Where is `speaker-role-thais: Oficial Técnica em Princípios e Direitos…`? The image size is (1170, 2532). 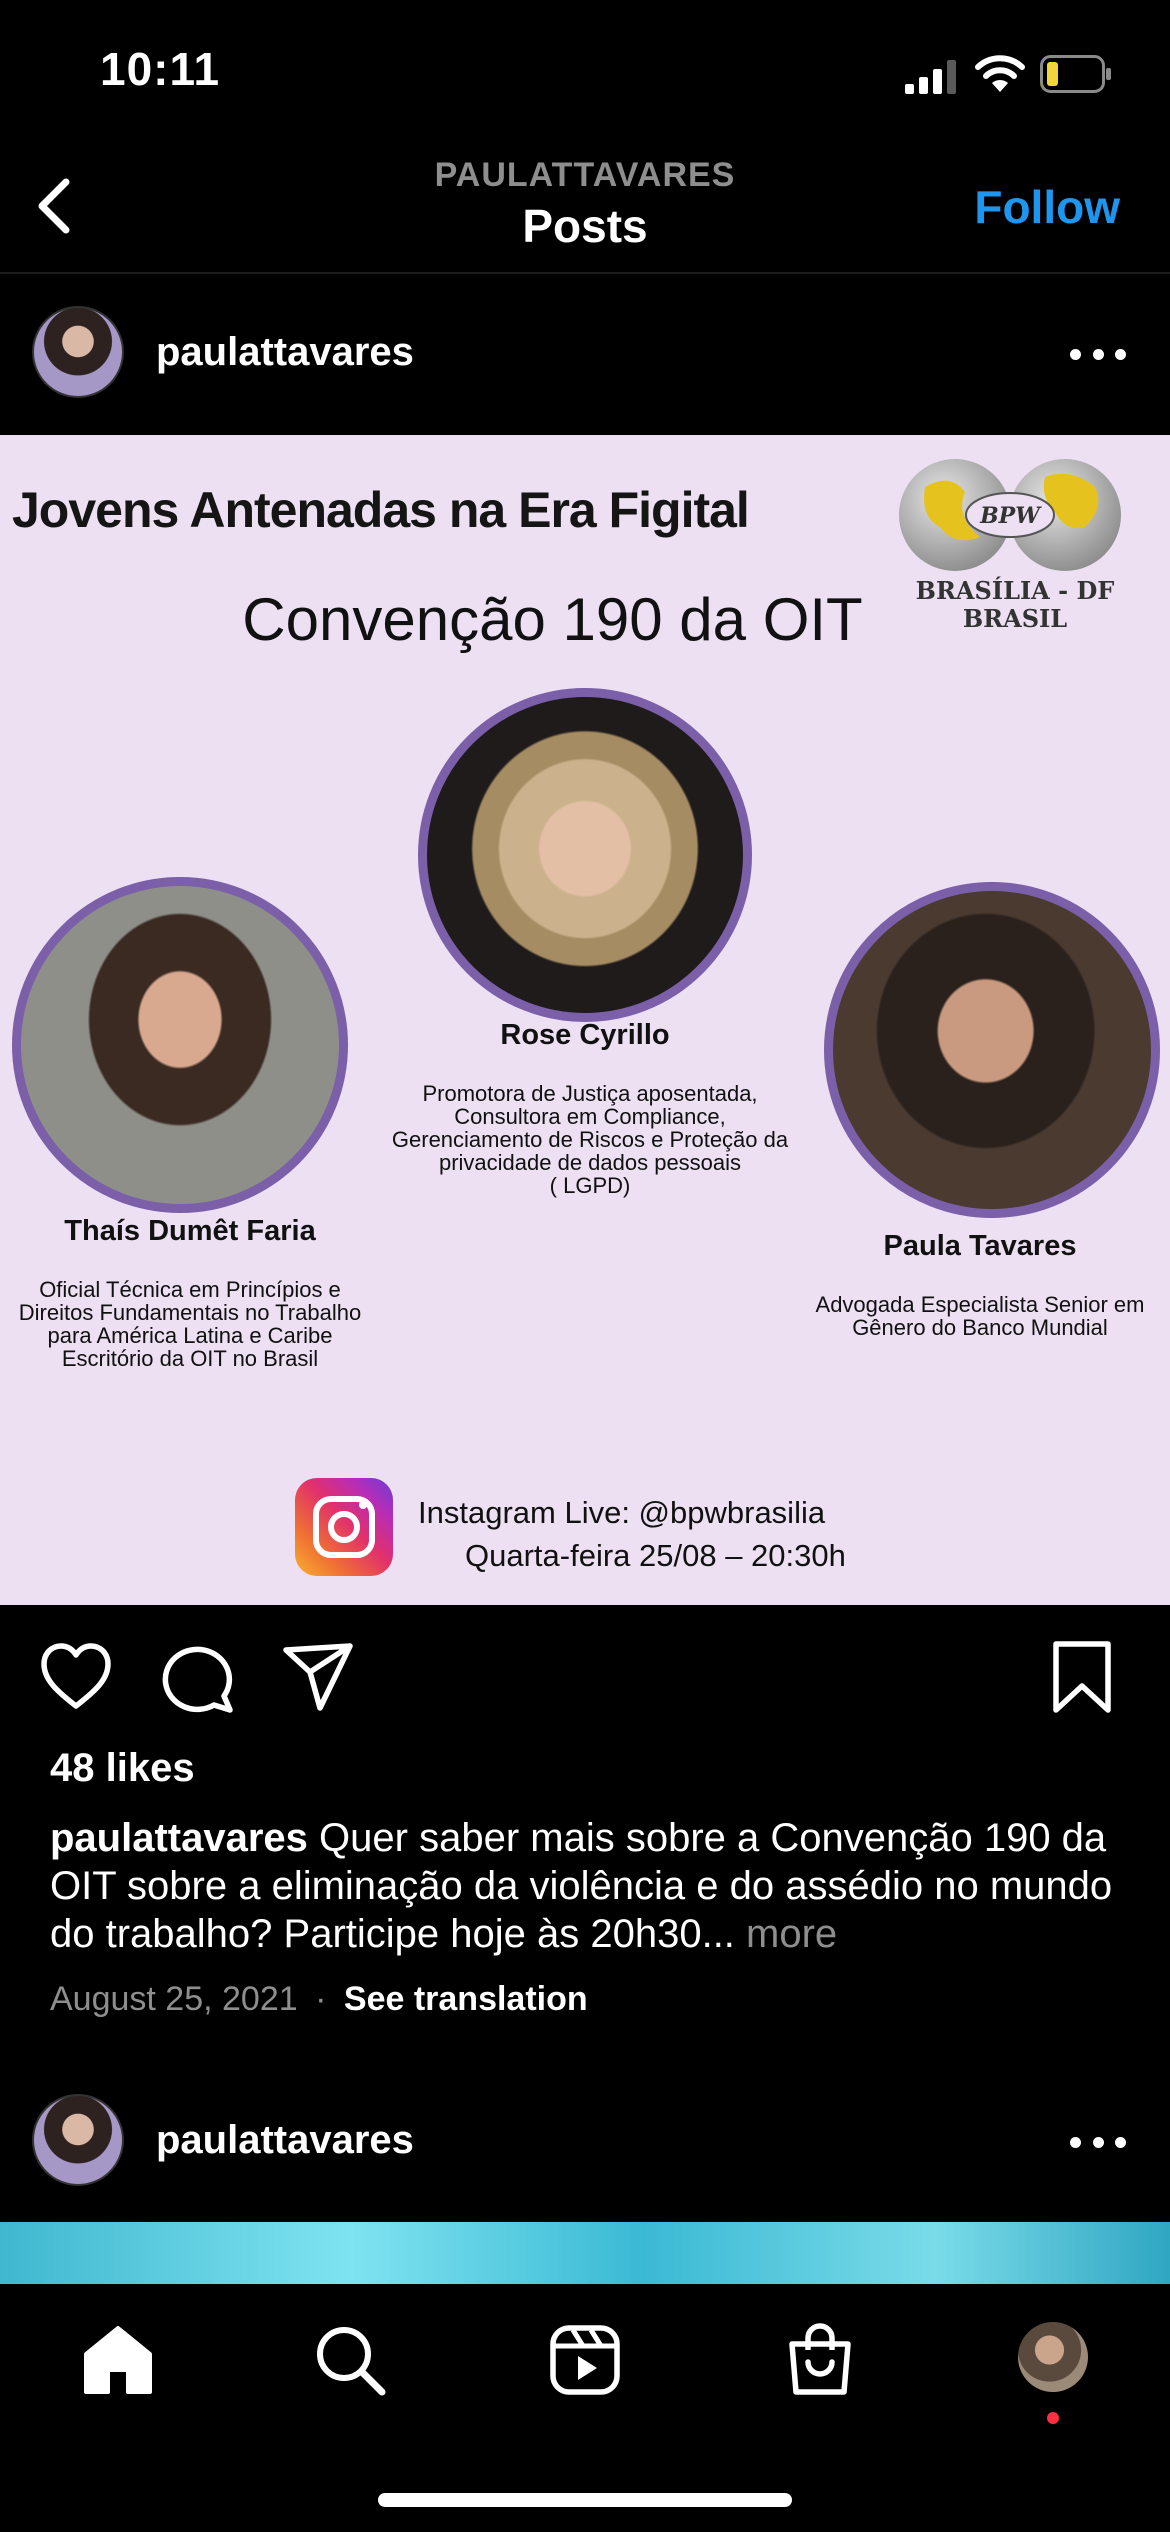 speaker-role-thais: Oficial Técnica em Princípios e Direitos… is located at coordinates (190, 1324).